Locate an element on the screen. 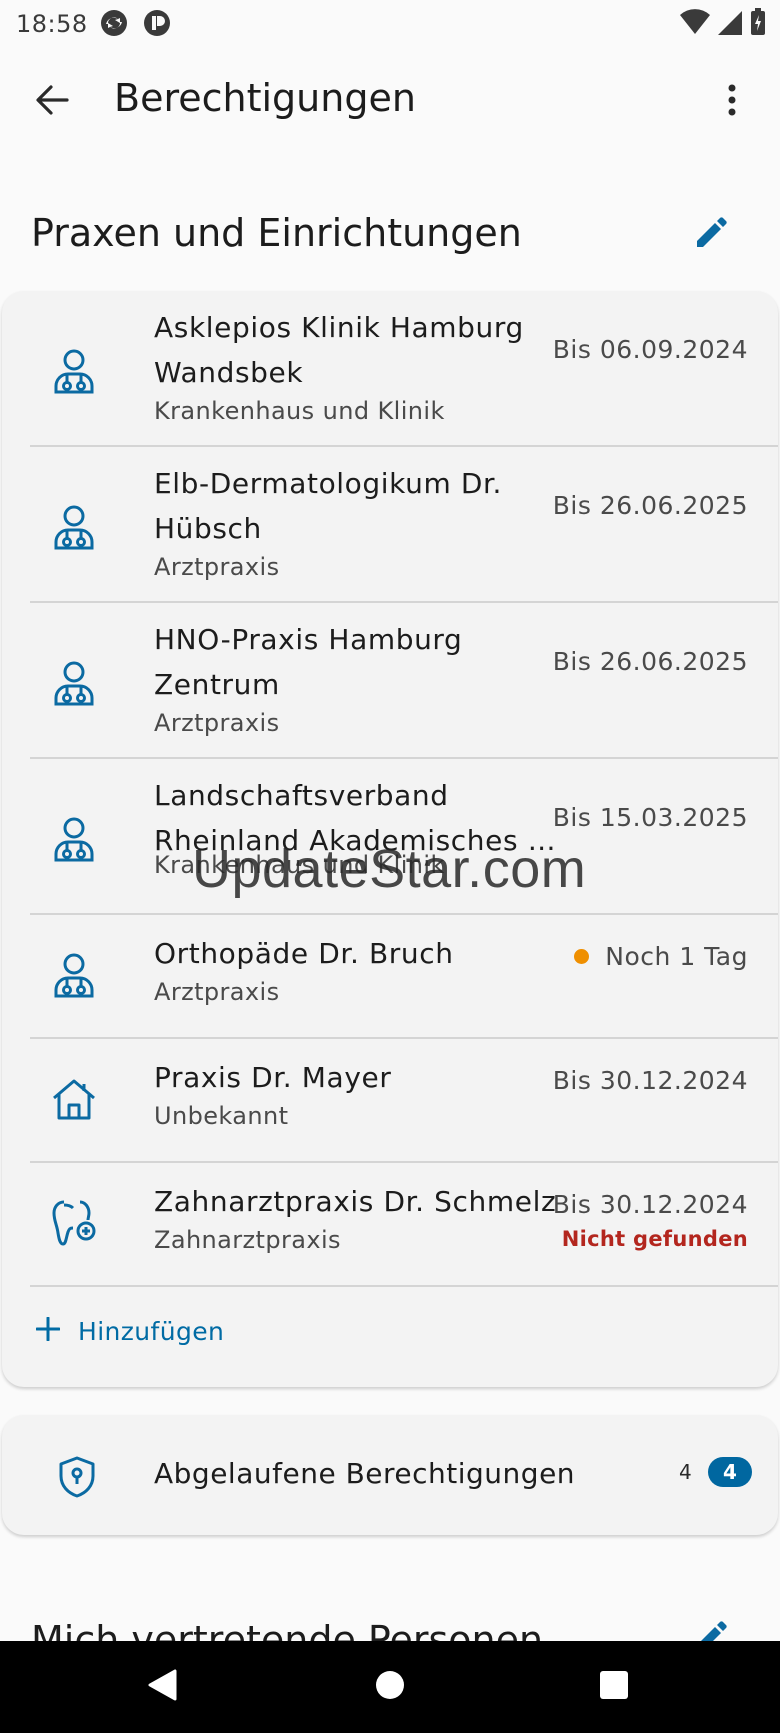 This screenshot has width=780, height=1733. add-practice-button: Hinzufügen is located at coordinates (390, 1337).